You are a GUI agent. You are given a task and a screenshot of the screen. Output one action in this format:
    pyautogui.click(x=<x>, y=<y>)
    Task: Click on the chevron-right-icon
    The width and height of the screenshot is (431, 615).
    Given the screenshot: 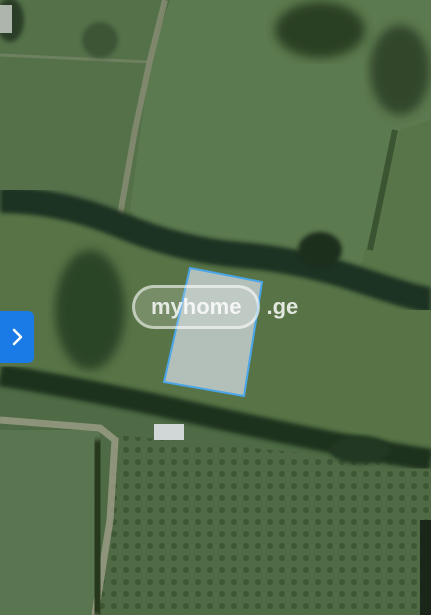 What is the action you would take?
    pyautogui.click(x=17, y=337)
    